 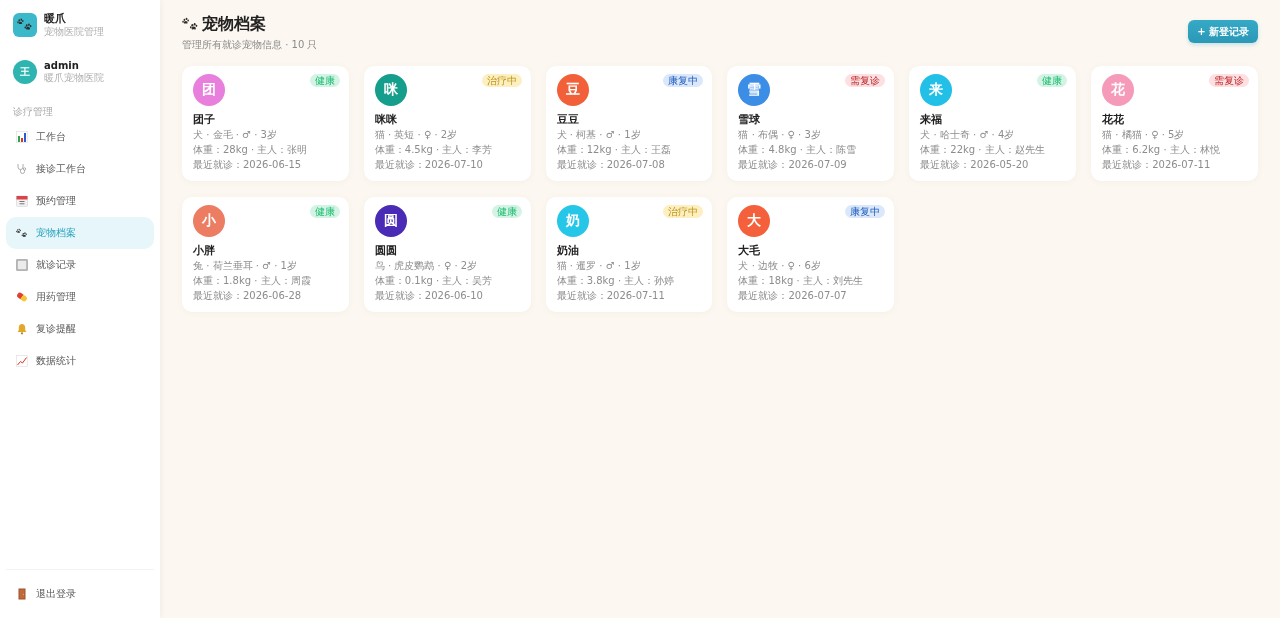 I want to click on pet-info: 猫 · 英短 · ♀ · 2岁, so click(x=416, y=135).